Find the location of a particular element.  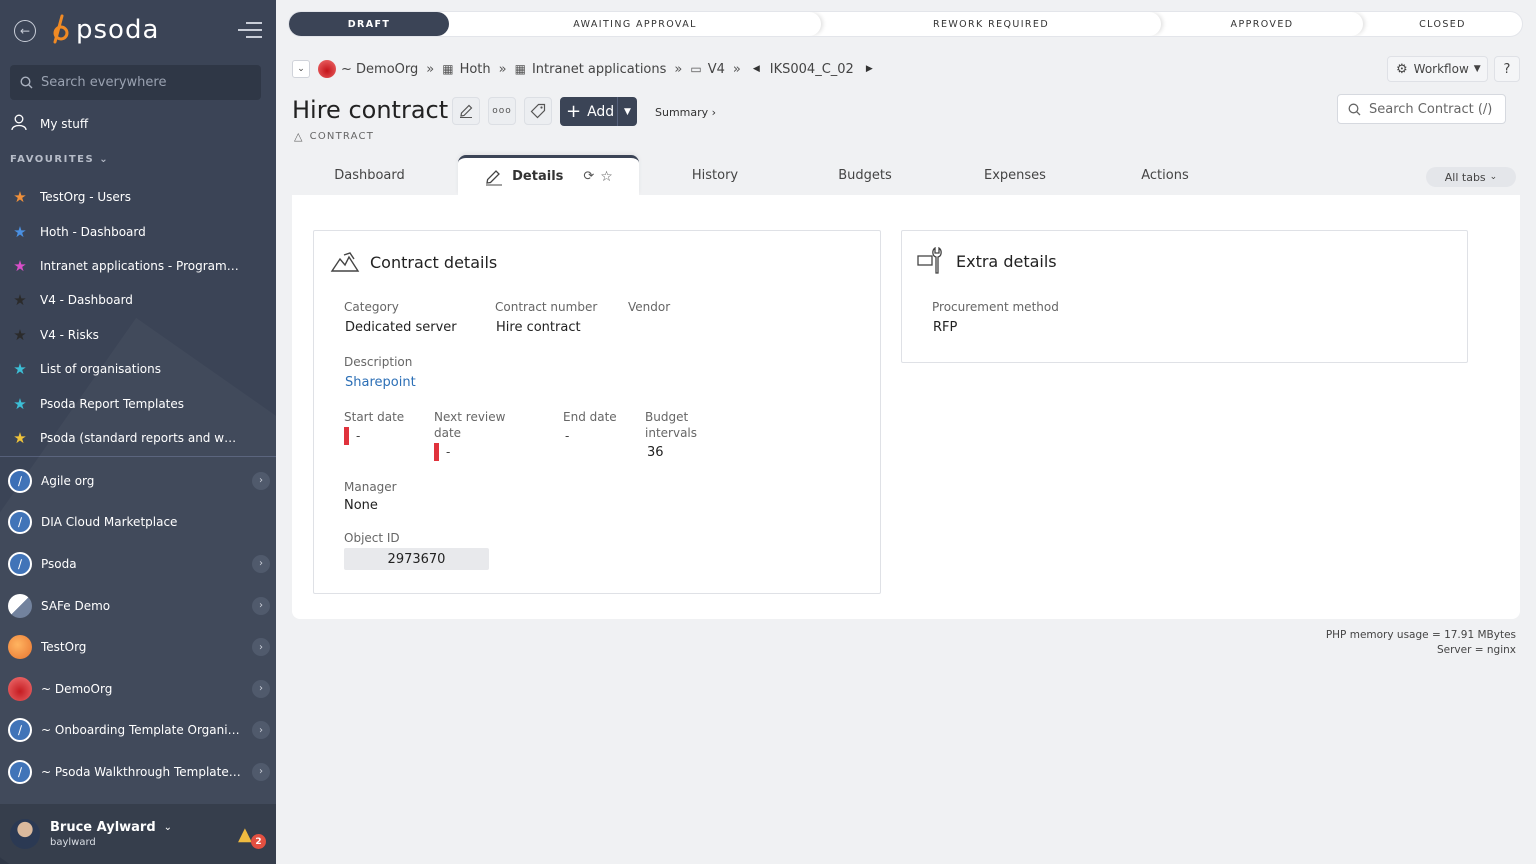

favourites-heading: FAVOURITES ⌄ is located at coordinates (59, 159).